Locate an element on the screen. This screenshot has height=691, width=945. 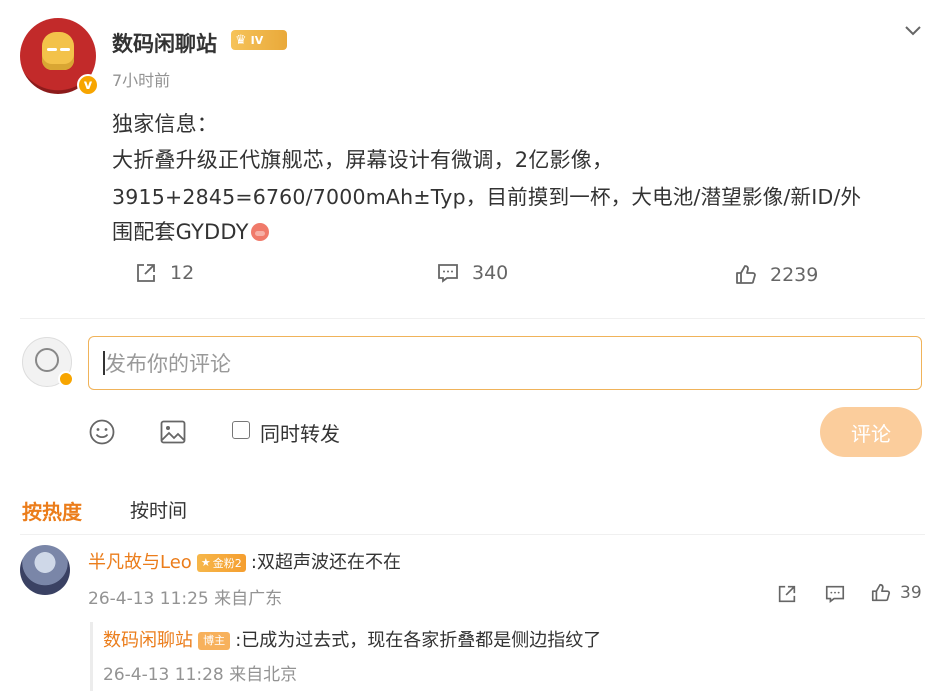
tab-sort-hot: 按热度 is located at coordinates (52, 510).